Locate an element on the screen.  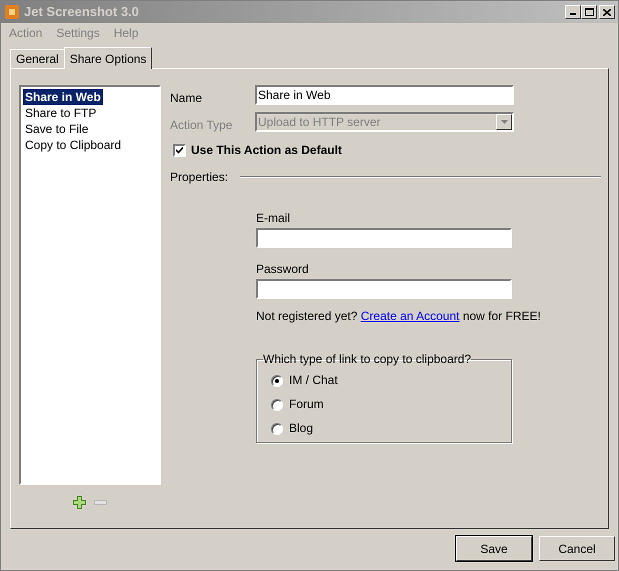
app-icon is located at coordinates (12, 12).